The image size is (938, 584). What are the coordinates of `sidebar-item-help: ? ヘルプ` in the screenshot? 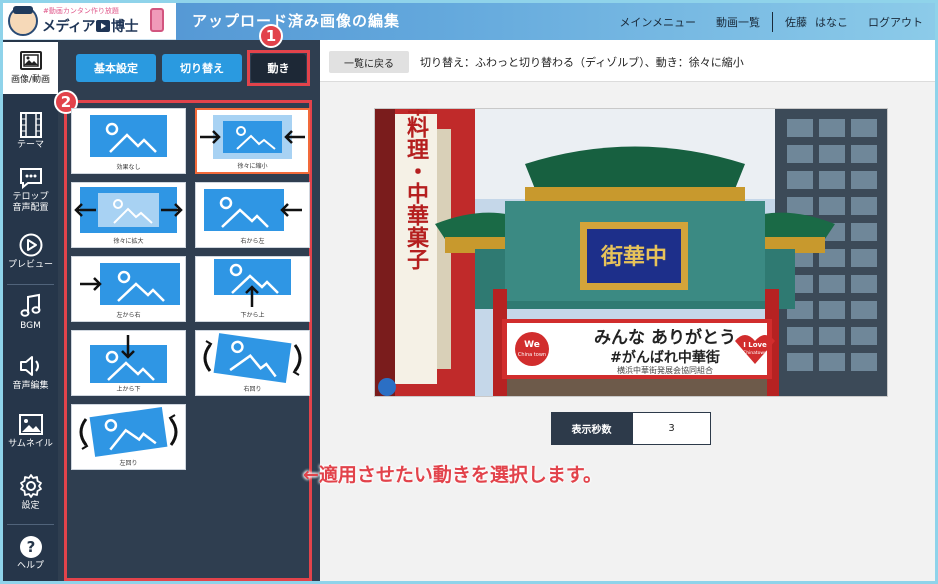 It's located at (30, 553).